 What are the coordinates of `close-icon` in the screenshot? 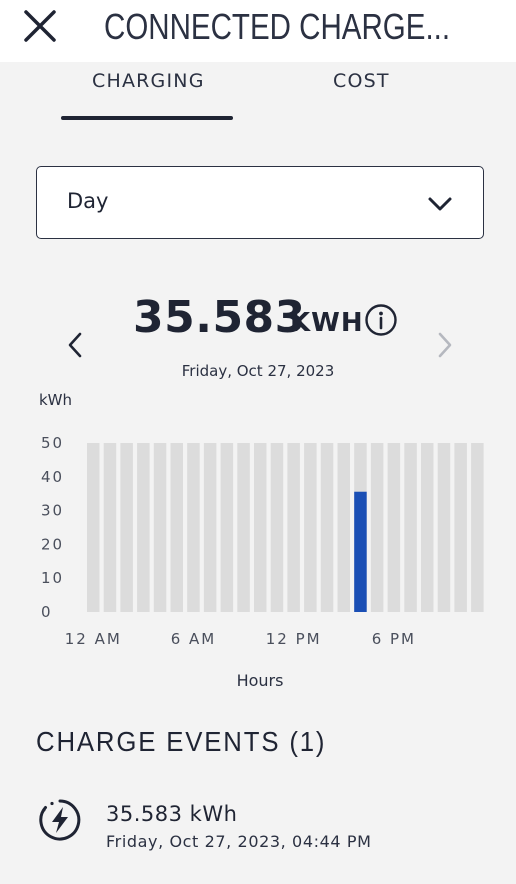 It's located at (40, 26).